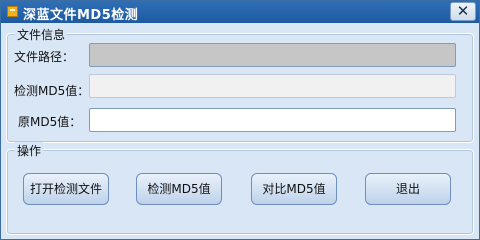  I want to click on file-path-field, so click(272, 55).